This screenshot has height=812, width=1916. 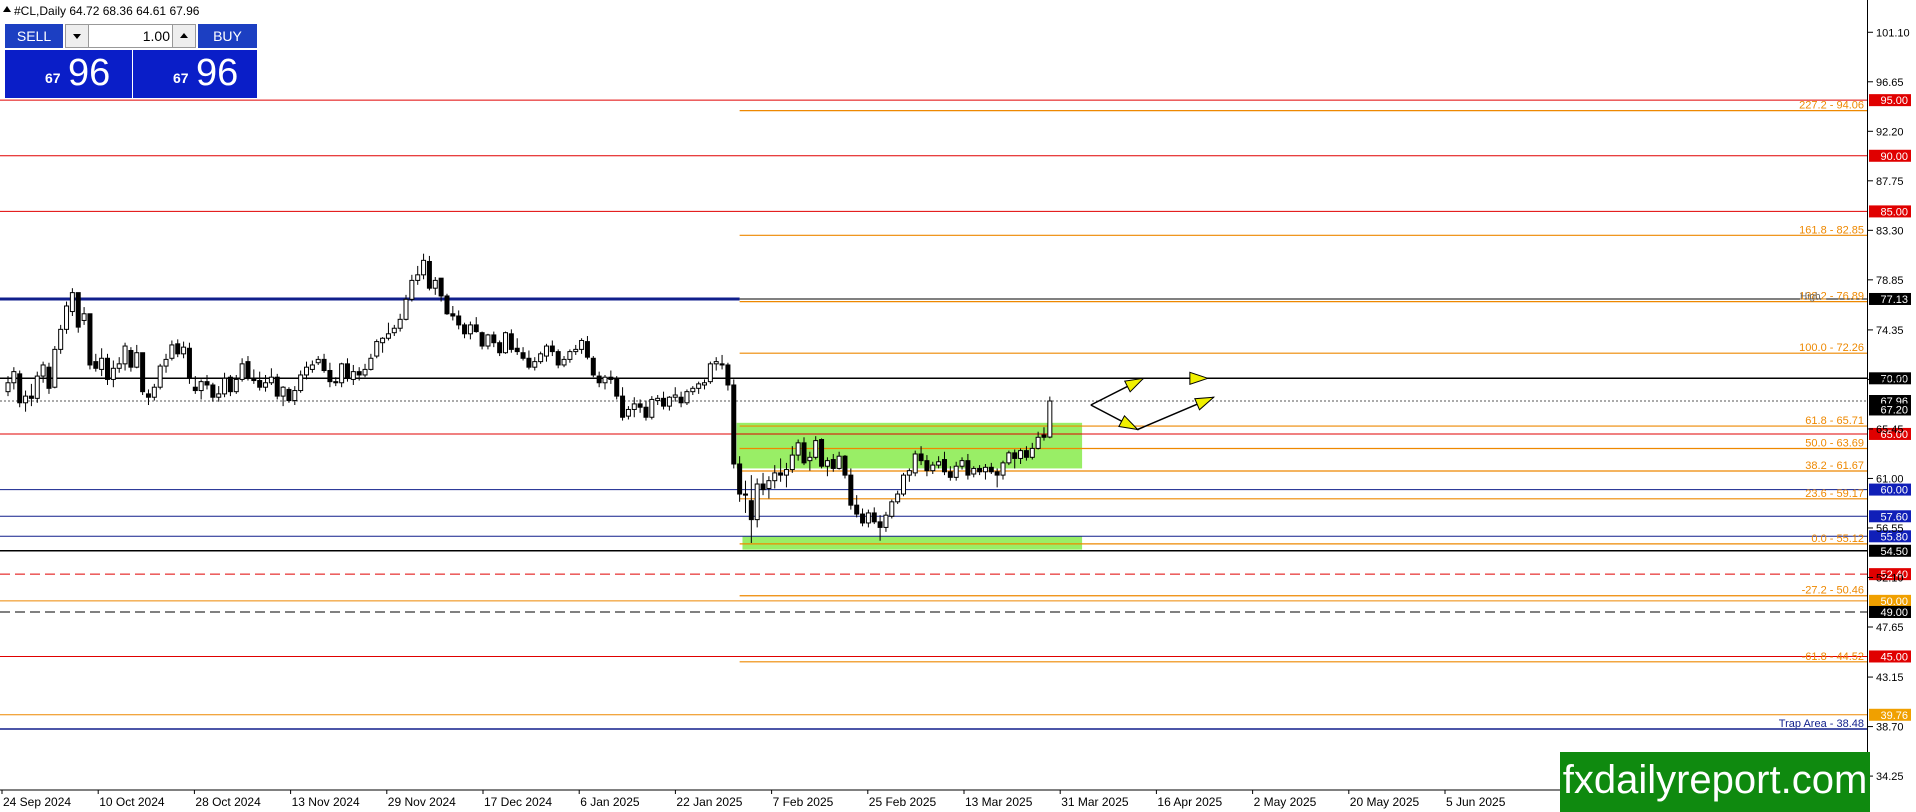 I want to click on trap-area-label: Trap Area - 38.48, so click(x=1821, y=724).